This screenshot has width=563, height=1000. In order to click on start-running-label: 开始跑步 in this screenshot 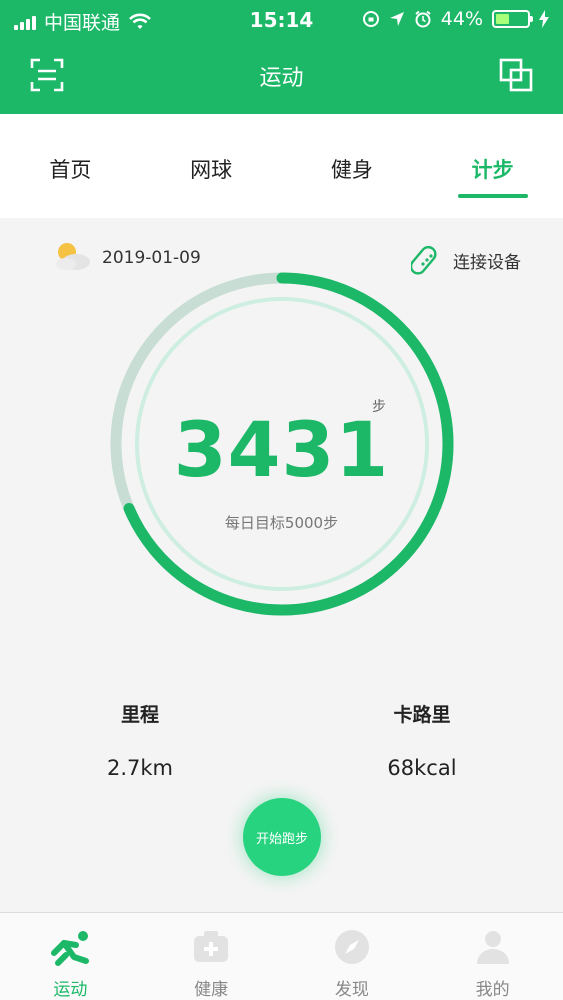, I will do `click(281, 839)`.